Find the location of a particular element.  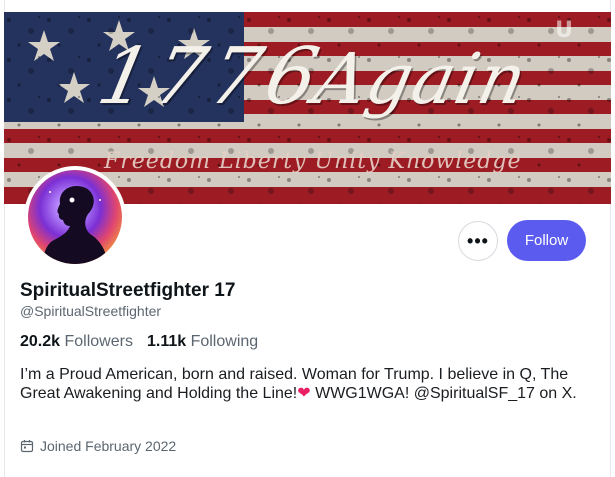

banner-title-word: Again is located at coordinates (421, 79).